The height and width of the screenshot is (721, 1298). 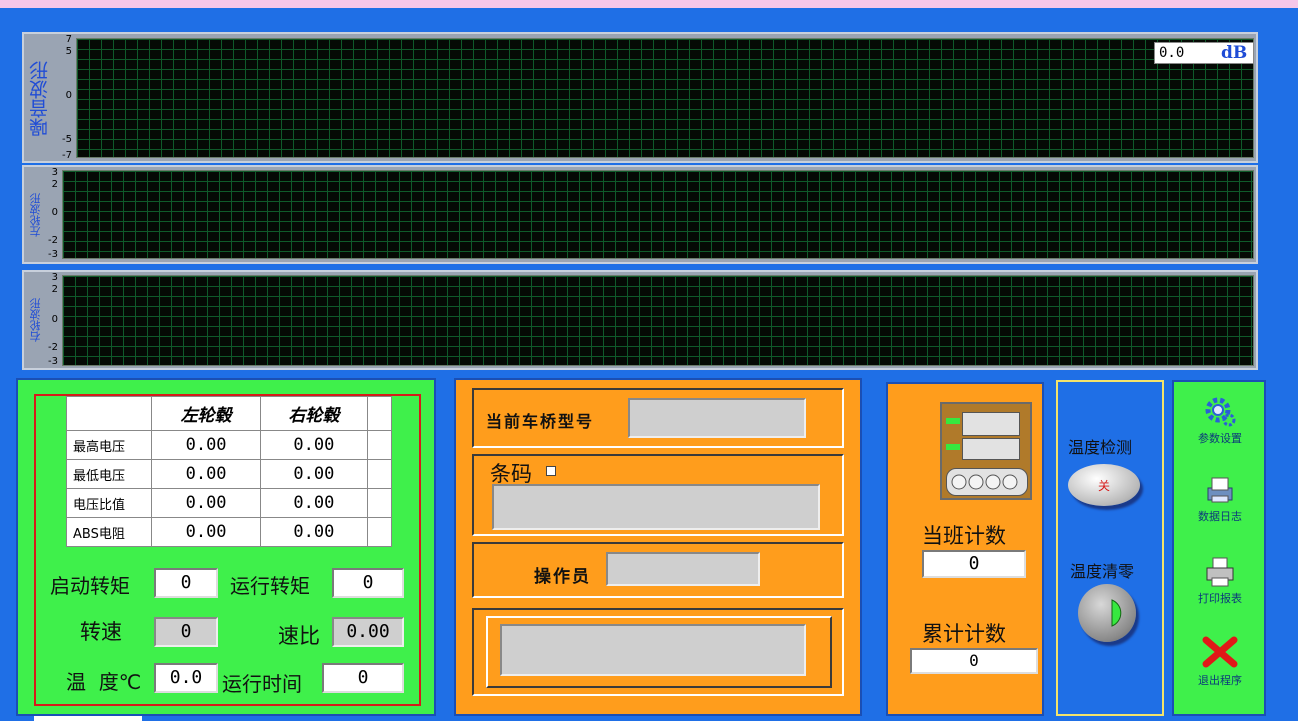 I want to click on model-field, so click(x=717, y=418).